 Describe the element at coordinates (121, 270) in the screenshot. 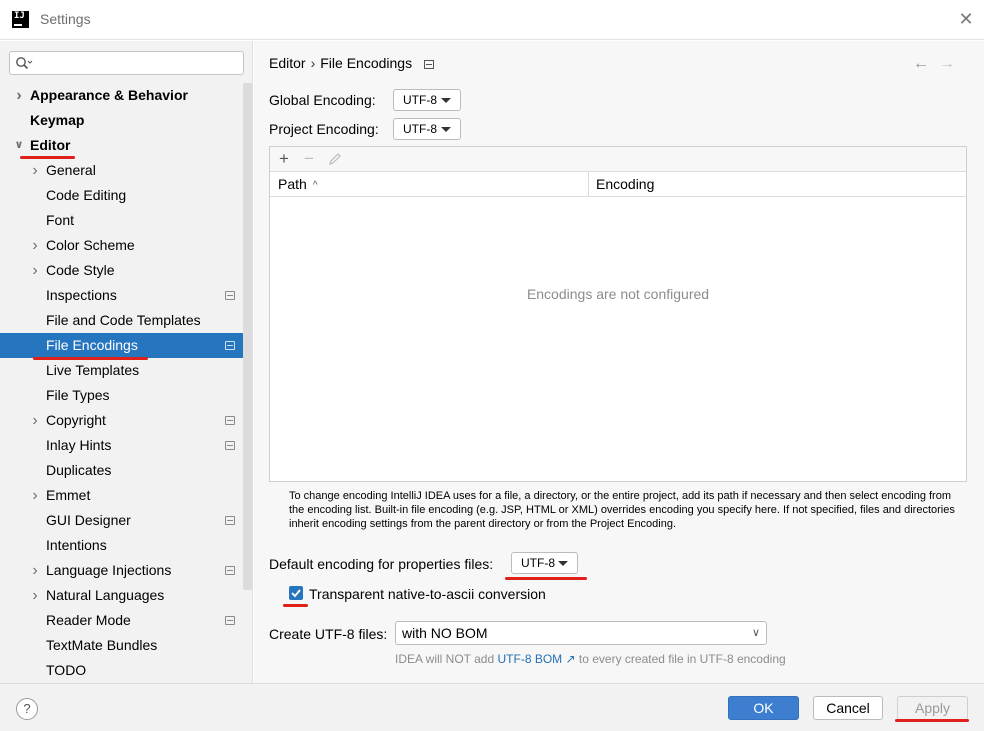

I see `sidebar-item-code-style: › Code Style` at that location.